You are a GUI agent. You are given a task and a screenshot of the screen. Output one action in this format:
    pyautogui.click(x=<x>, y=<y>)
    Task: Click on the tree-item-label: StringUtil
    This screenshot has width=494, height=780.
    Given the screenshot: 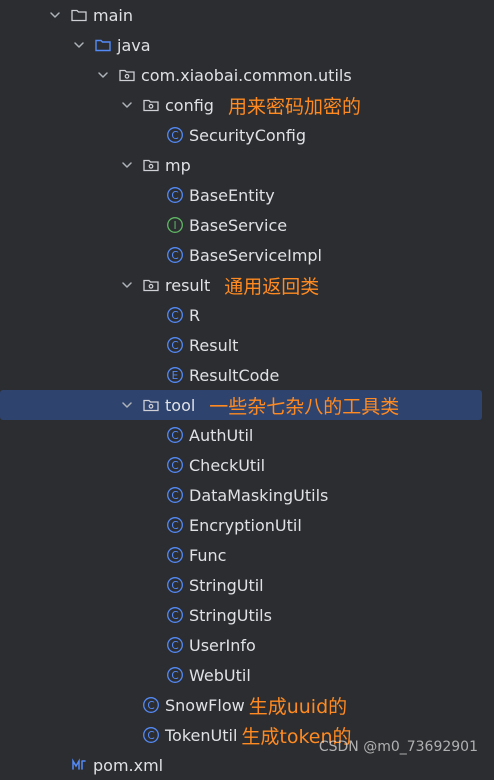 What is the action you would take?
    pyautogui.click(x=226, y=585)
    